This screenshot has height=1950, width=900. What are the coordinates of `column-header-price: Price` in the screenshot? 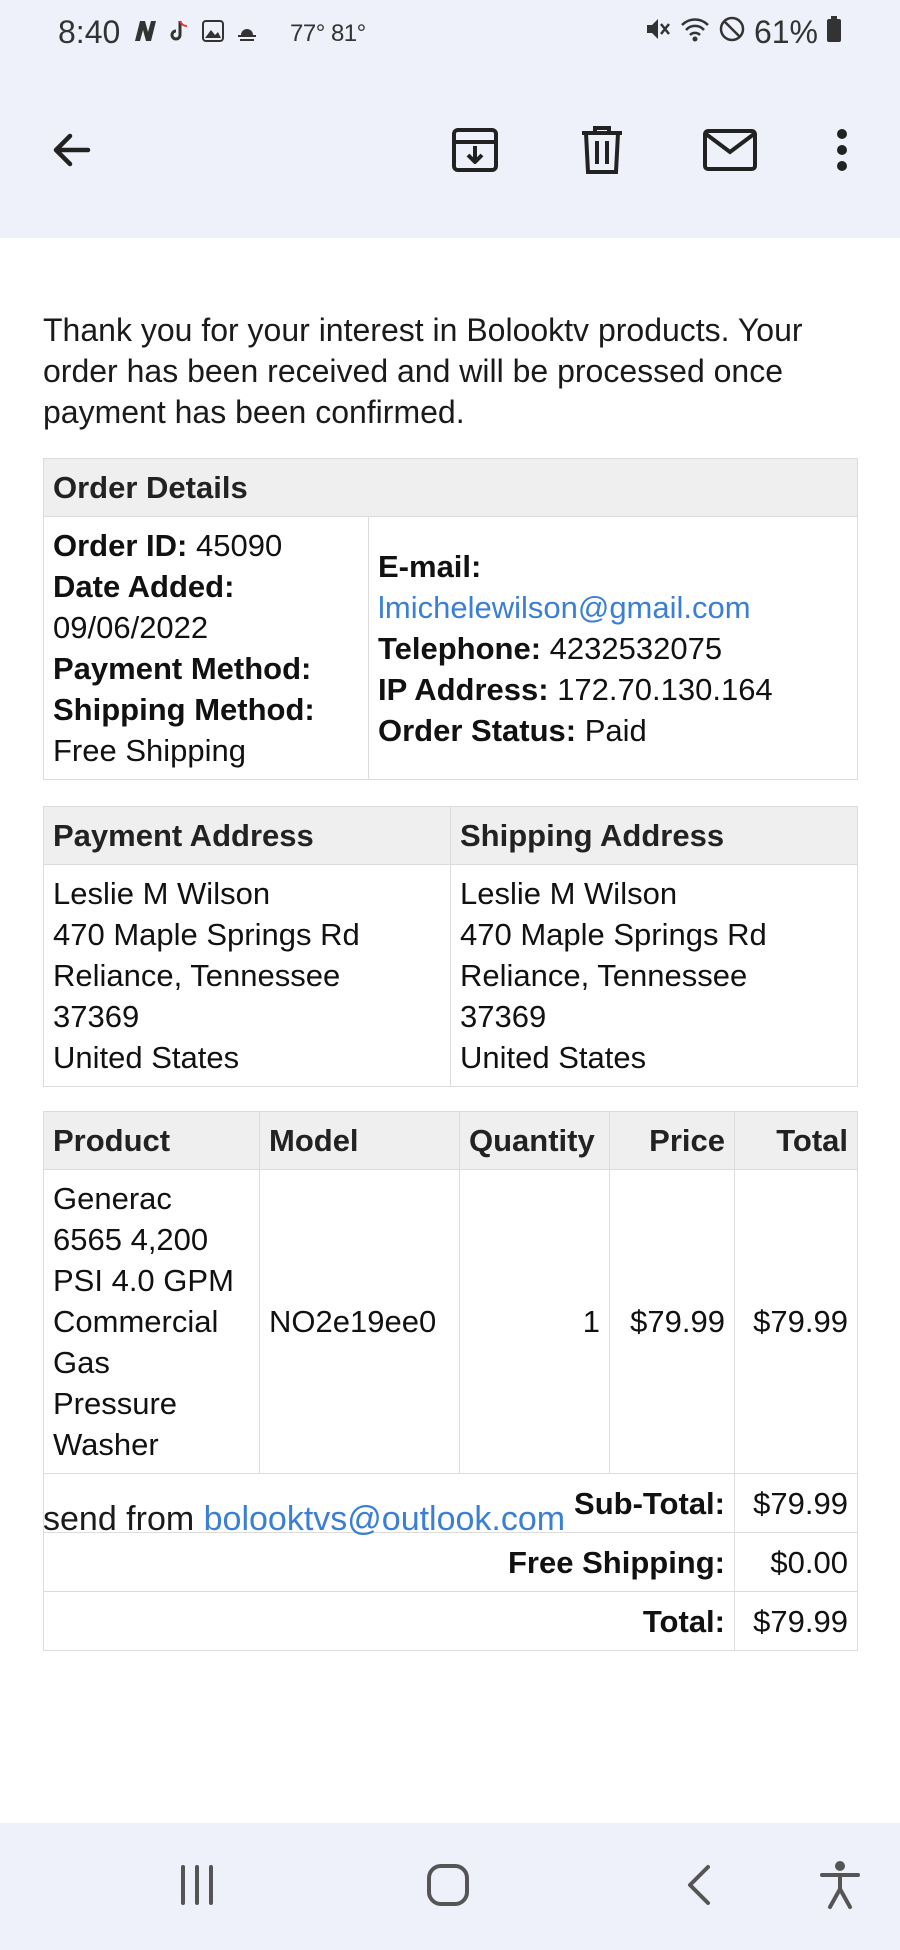 It's located at (672, 1140).